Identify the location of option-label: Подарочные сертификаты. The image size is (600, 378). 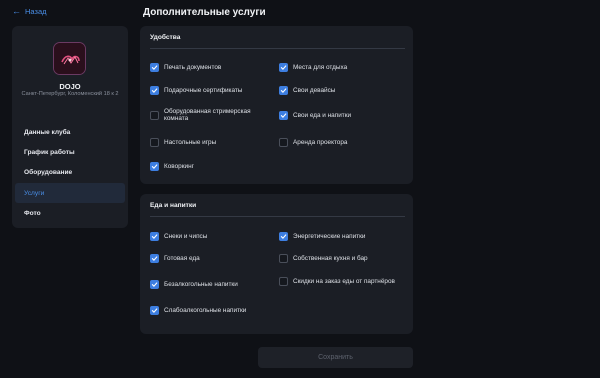
(203, 90).